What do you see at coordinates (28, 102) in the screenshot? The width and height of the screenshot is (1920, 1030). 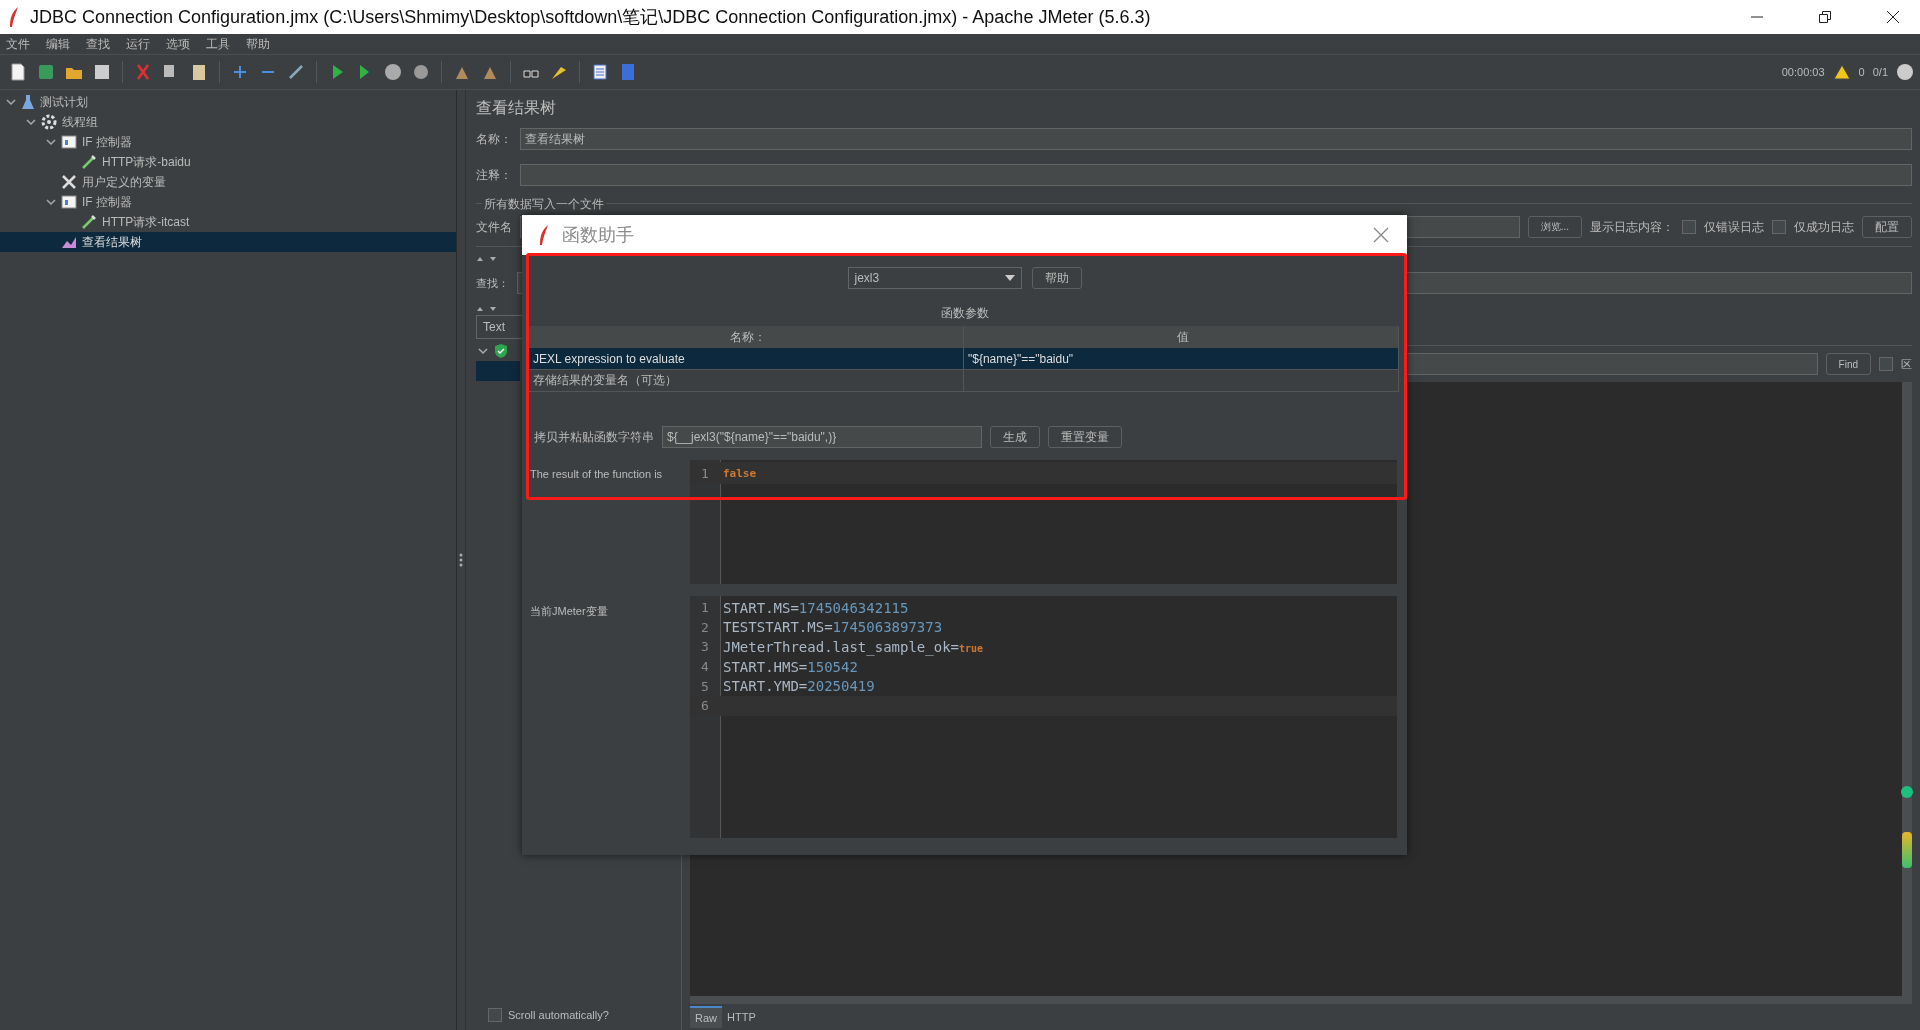 I see `flask-icon` at bounding box center [28, 102].